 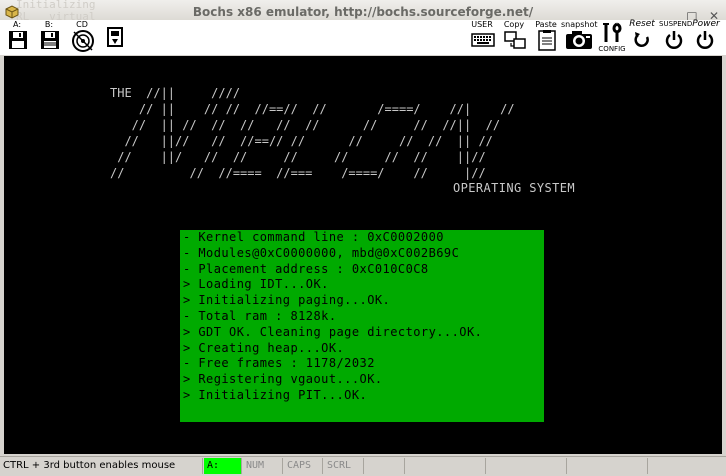 I want to click on power-label: Power, so click(x=706, y=24).